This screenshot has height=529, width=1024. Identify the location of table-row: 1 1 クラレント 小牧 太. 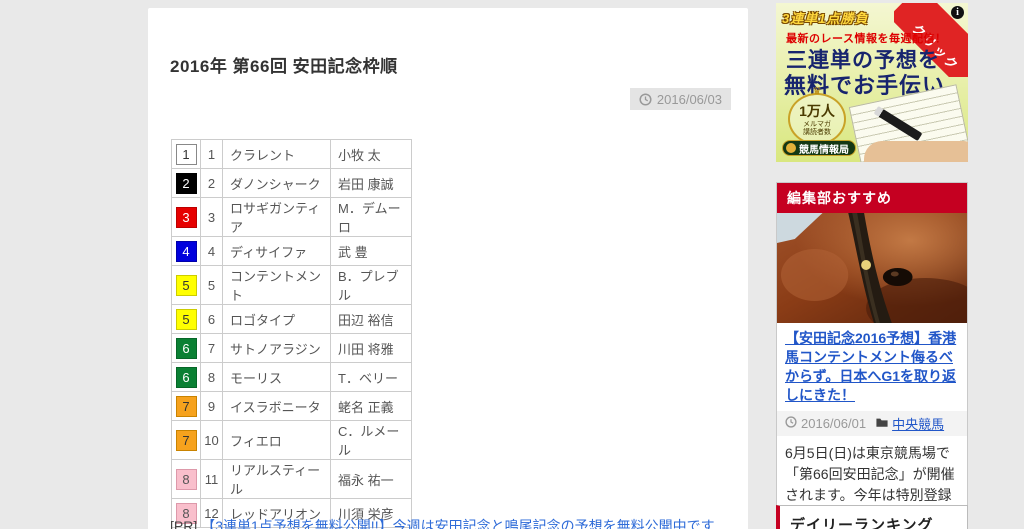
(291, 154).